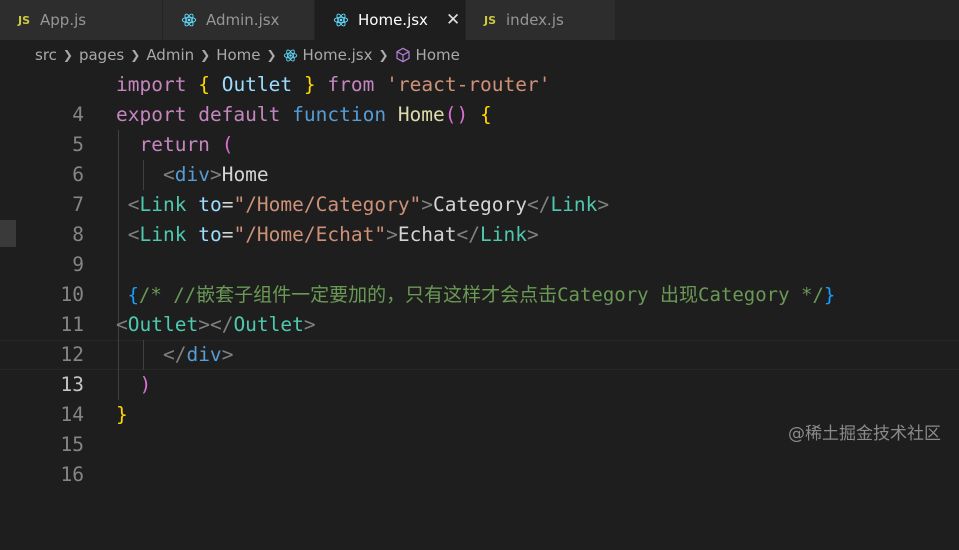 Image resolution: width=959 pixels, height=550 pixels. What do you see at coordinates (227, 144) in the screenshot?
I see `code-token: (` at bounding box center [227, 144].